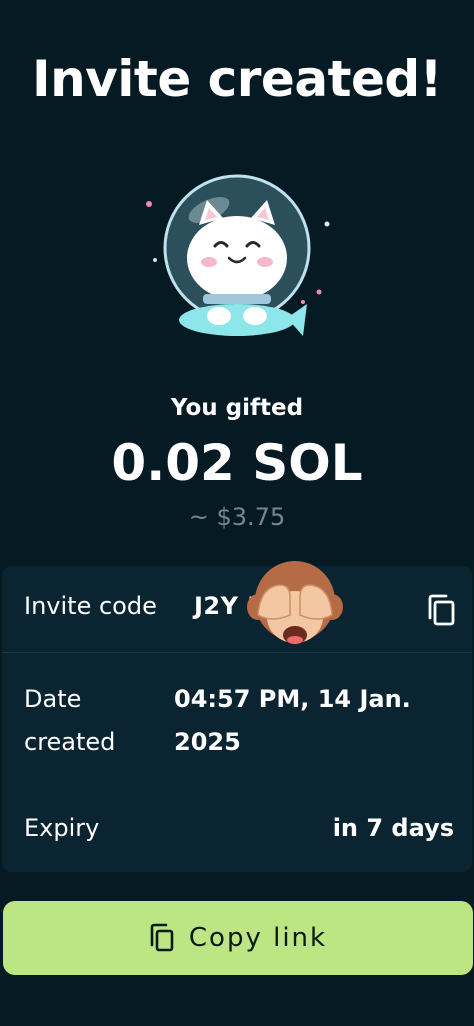 This screenshot has height=1026, width=474. What do you see at coordinates (393, 828) in the screenshot?
I see `expiry-value: in 7 days` at bounding box center [393, 828].